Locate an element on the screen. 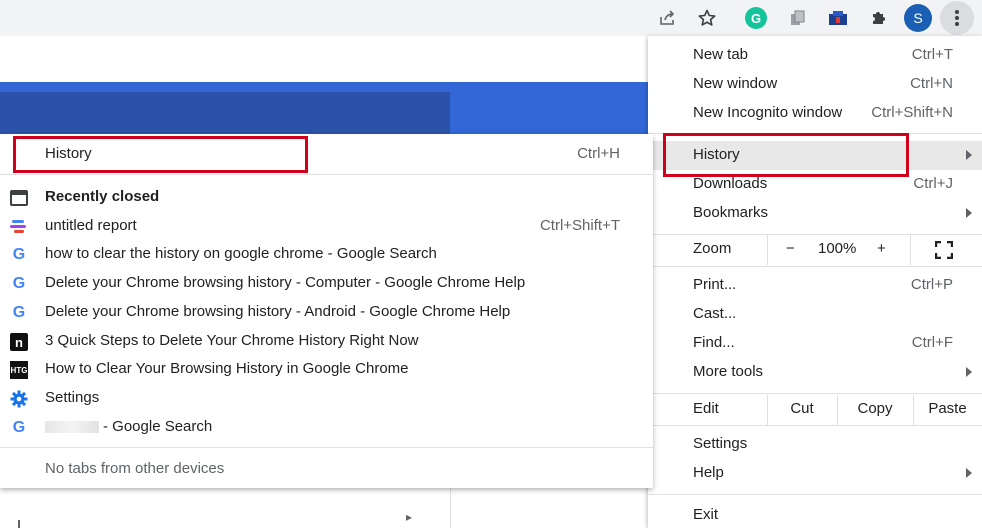 The width and height of the screenshot is (982, 528). menu-item-new-incognito: New Incognito window Ctrl+Shift+N is located at coordinates (815, 113).